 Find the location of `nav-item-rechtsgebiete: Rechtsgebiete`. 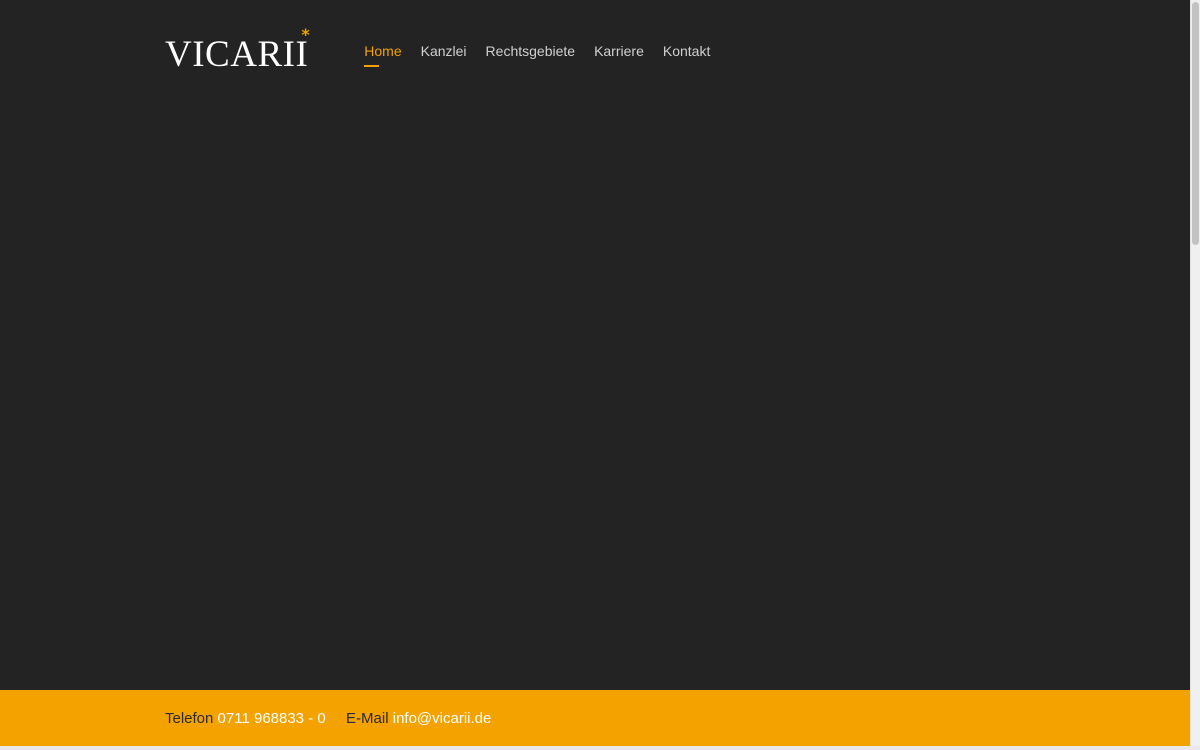

nav-item-rechtsgebiete: Rechtsgebiete is located at coordinates (531, 53).